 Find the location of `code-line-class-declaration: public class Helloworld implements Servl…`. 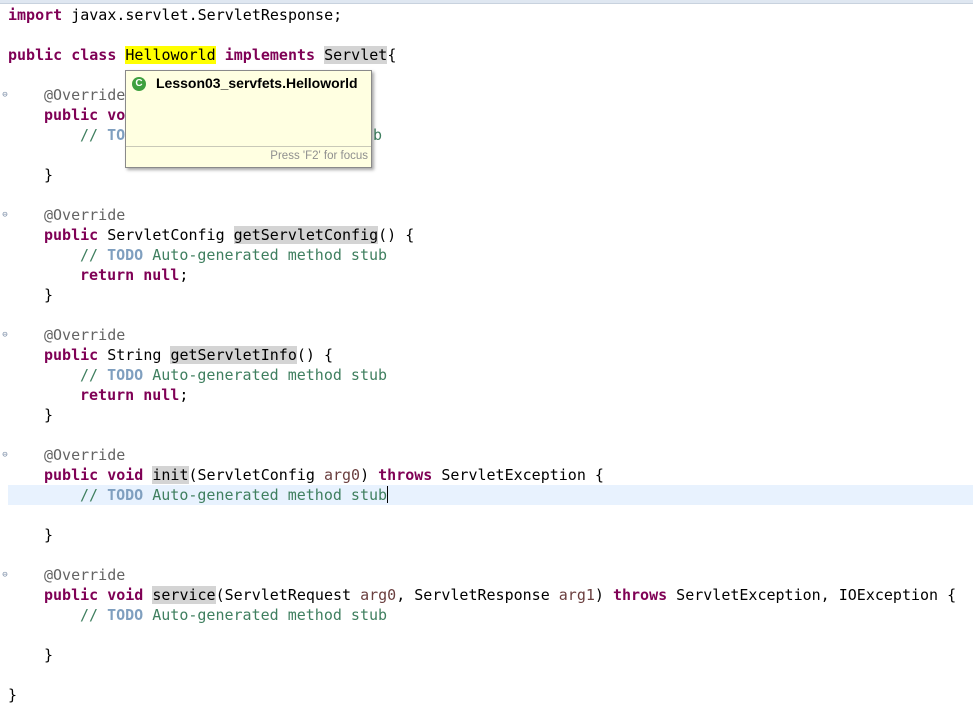

code-line-class-declaration: public class Helloworld implements Servl… is located at coordinates (202, 55).